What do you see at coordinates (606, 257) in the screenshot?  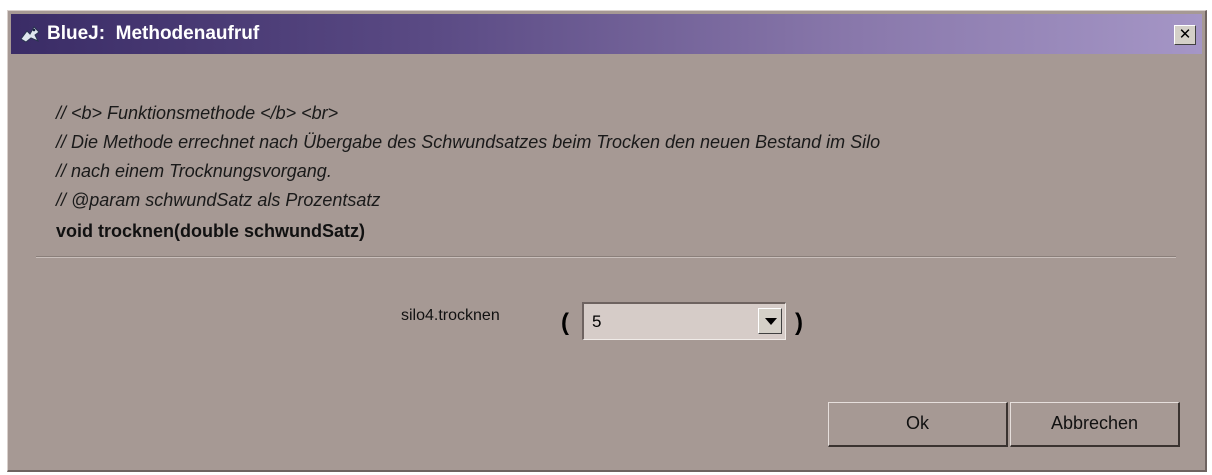 I see `divider` at bounding box center [606, 257].